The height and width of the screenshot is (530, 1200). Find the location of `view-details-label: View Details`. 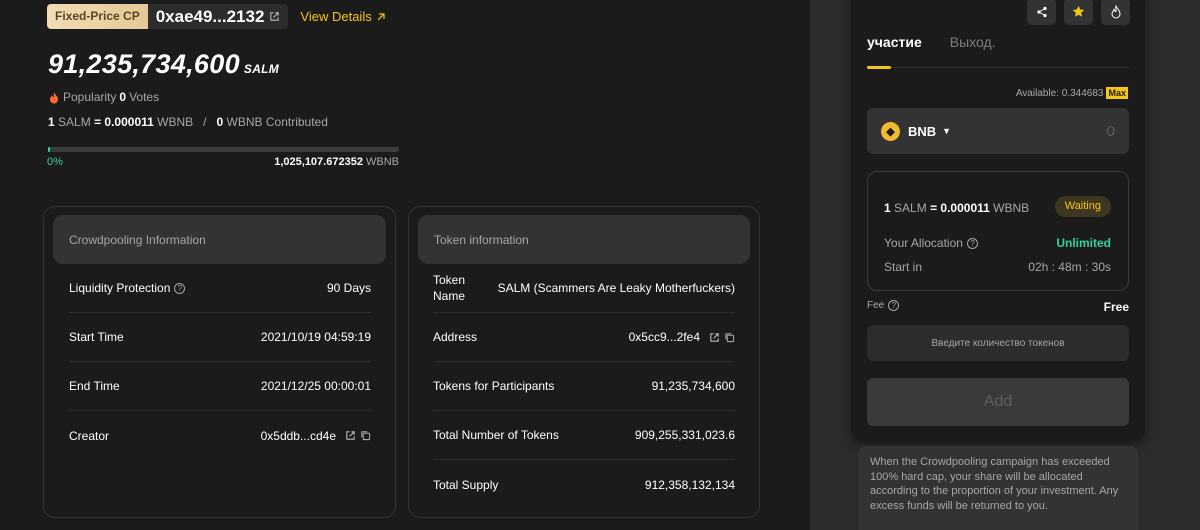

view-details-label: View Details is located at coordinates (336, 16).